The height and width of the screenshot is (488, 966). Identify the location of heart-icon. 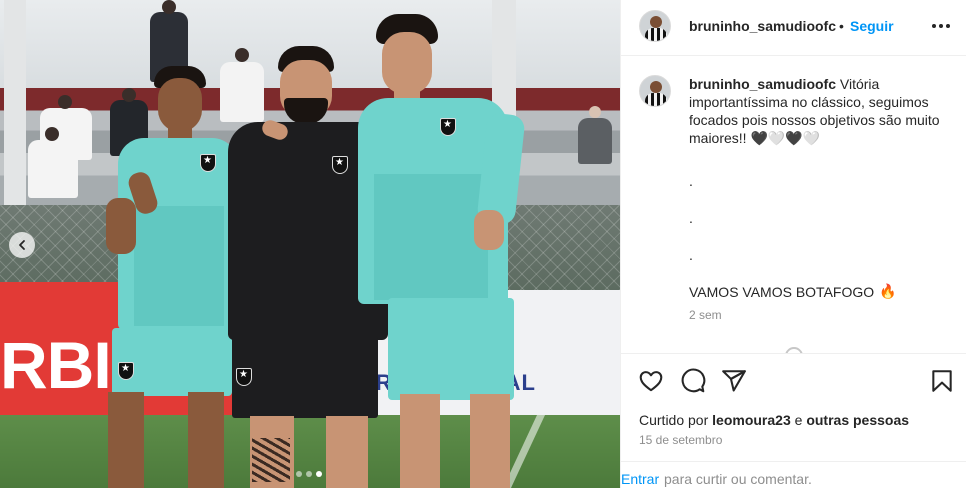
(651, 381).